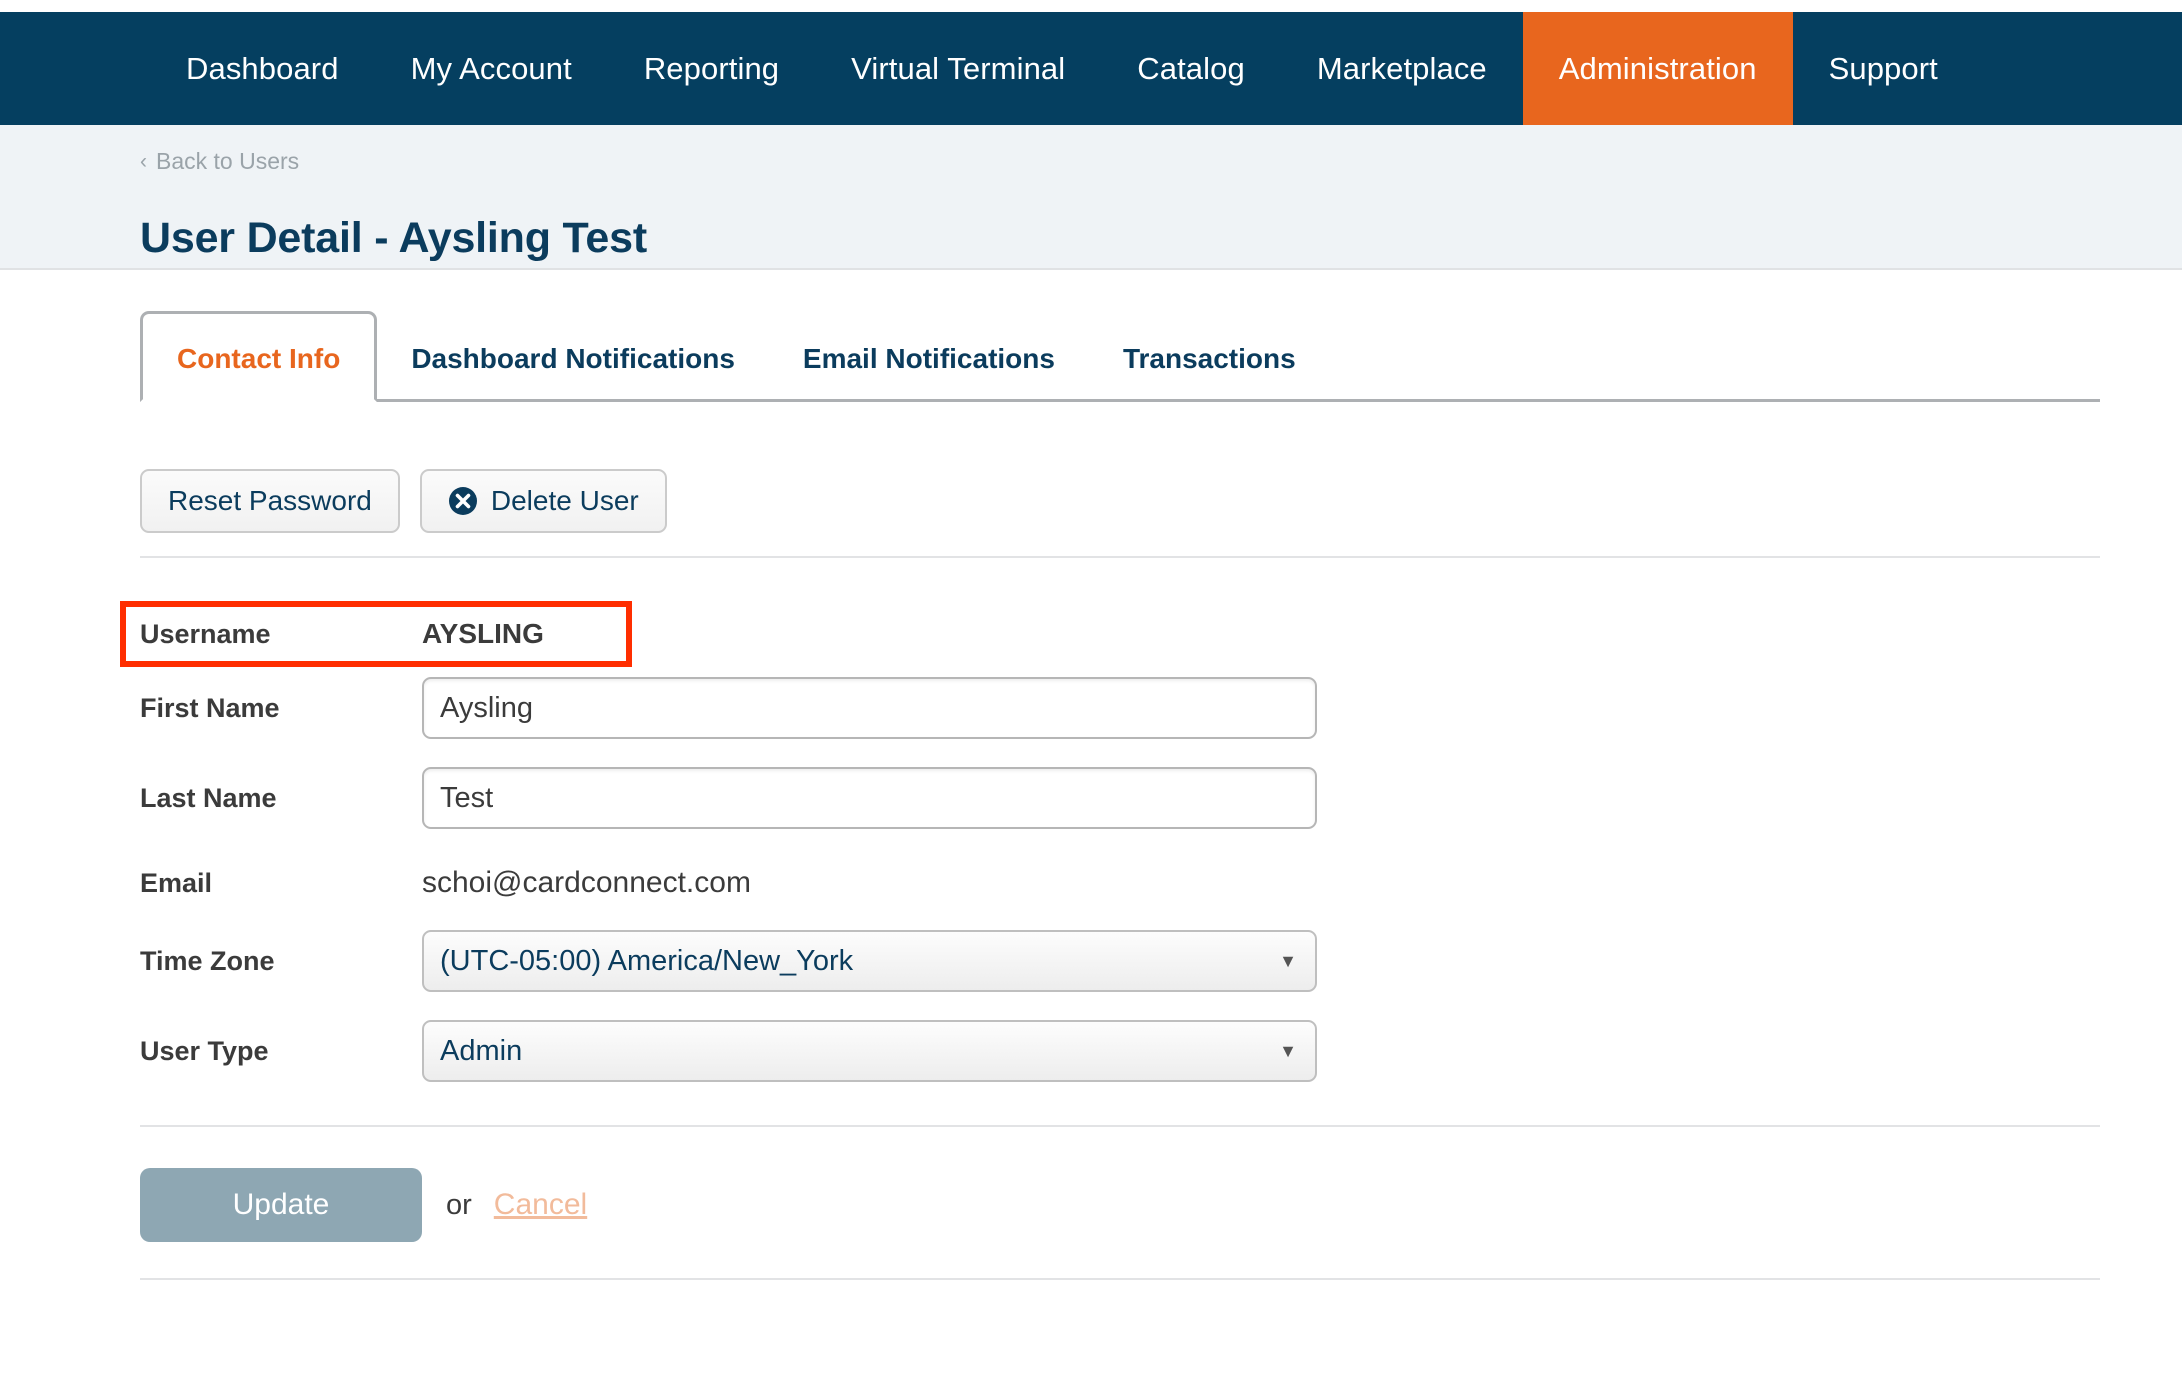 The image size is (2182, 1392). Describe the element at coordinates (259, 356) in the screenshot. I see `tab-contact-info: Contact Info` at that location.